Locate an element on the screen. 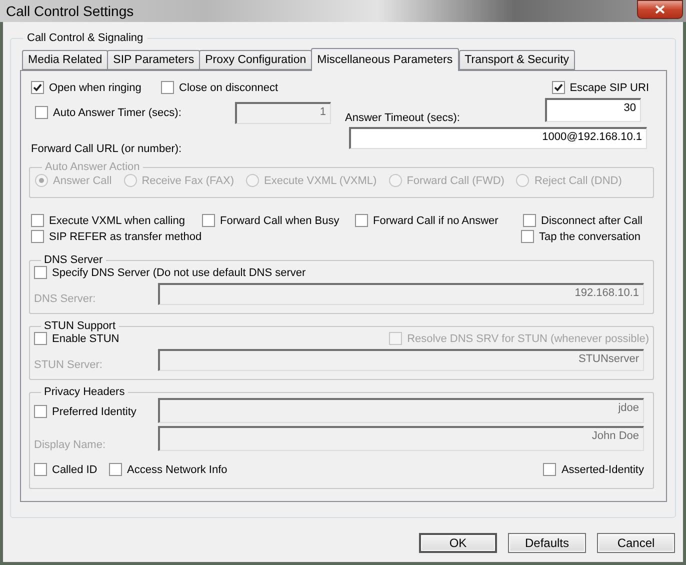 The width and height of the screenshot is (686, 565). group-title: Auto Answer Action is located at coordinates (92, 167).